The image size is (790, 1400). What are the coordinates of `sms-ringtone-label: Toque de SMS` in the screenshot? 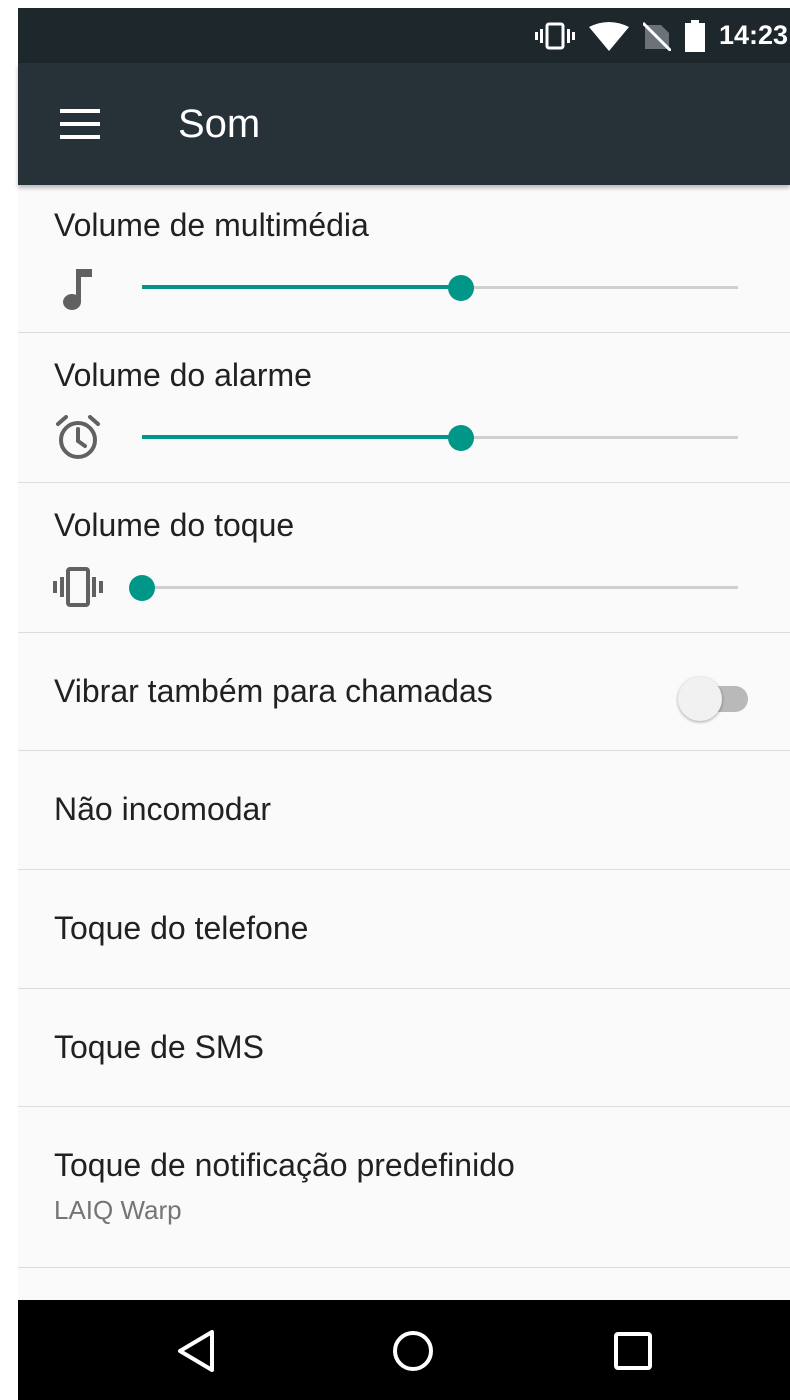 It's located at (159, 1047).